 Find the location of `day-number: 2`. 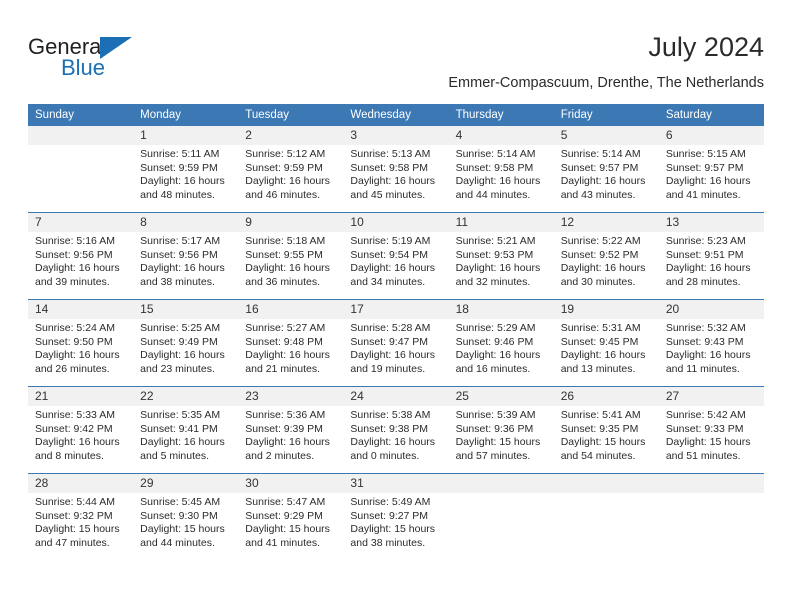

day-number: 2 is located at coordinates (291, 135).